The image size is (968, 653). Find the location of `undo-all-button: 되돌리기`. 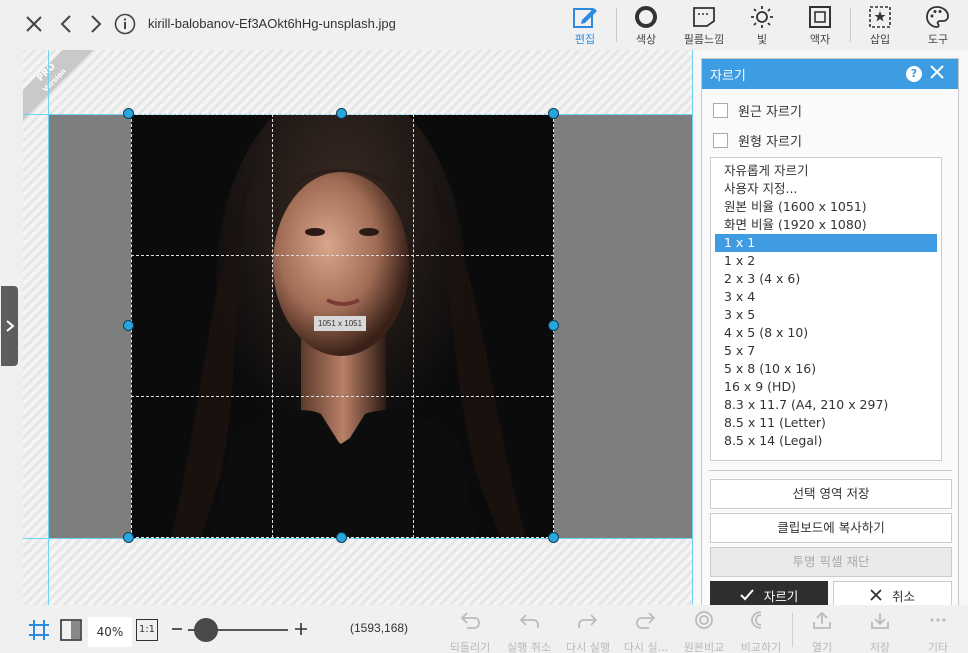

undo-all-button: 되돌리기 is located at coordinates (470, 631).